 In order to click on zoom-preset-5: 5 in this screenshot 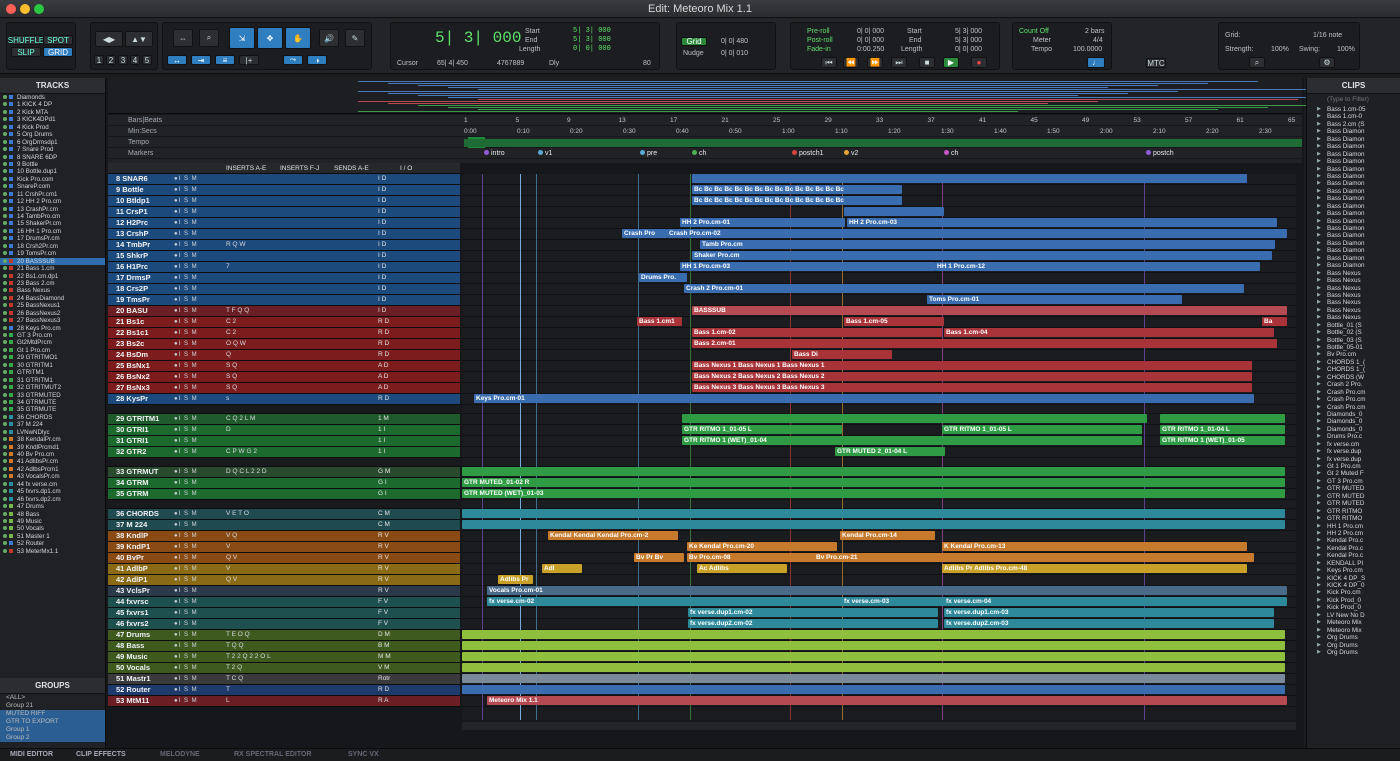, I will do `click(147, 60)`.